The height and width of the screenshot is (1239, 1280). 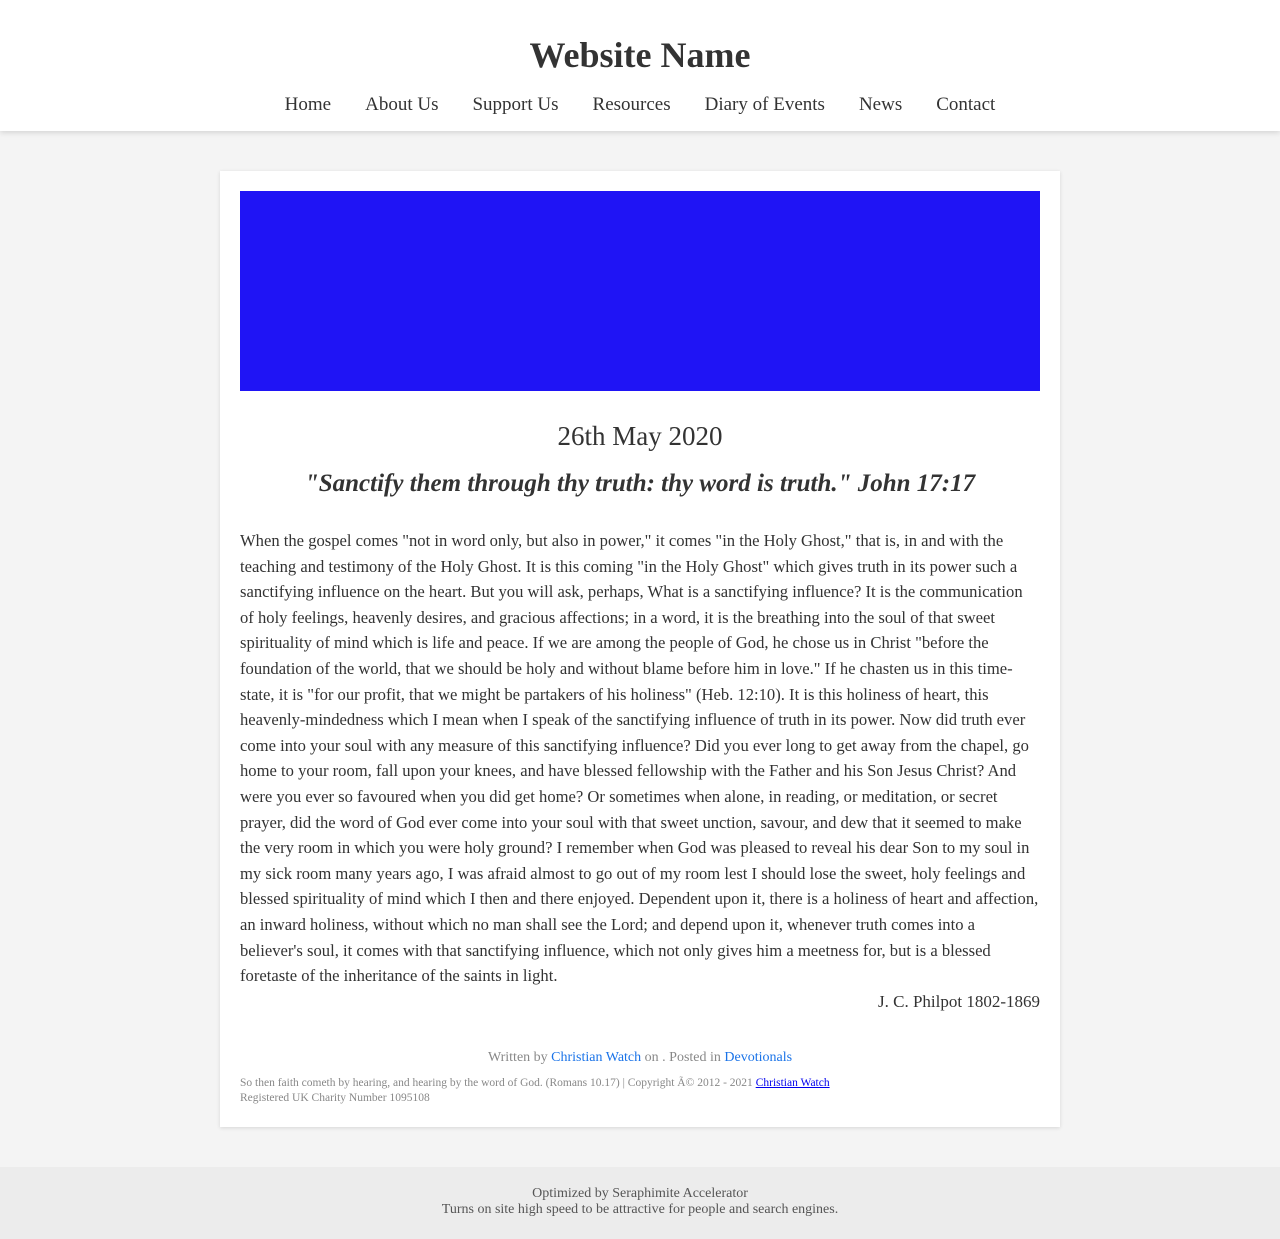 I want to click on nav-home: Home, so click(x=308, y=105).